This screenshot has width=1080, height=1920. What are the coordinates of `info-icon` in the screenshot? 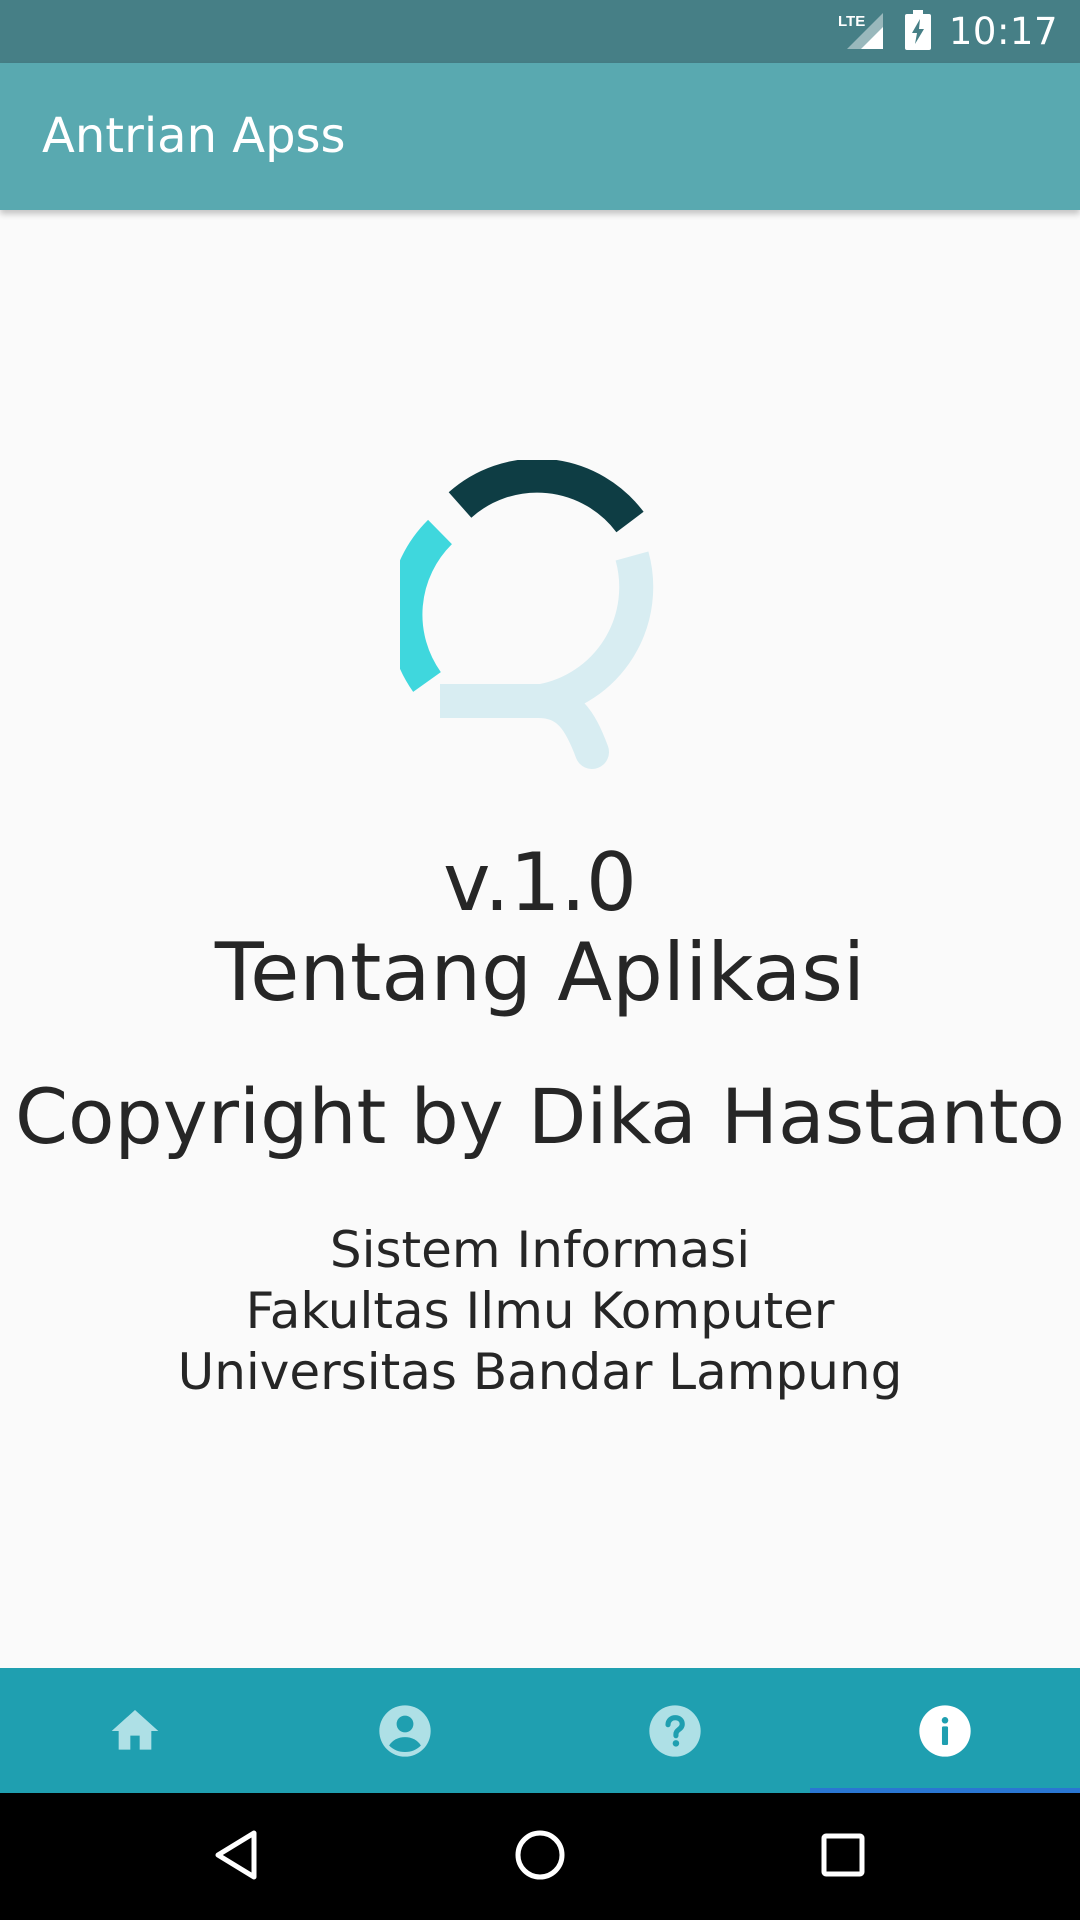 It's located at (945, 1731).